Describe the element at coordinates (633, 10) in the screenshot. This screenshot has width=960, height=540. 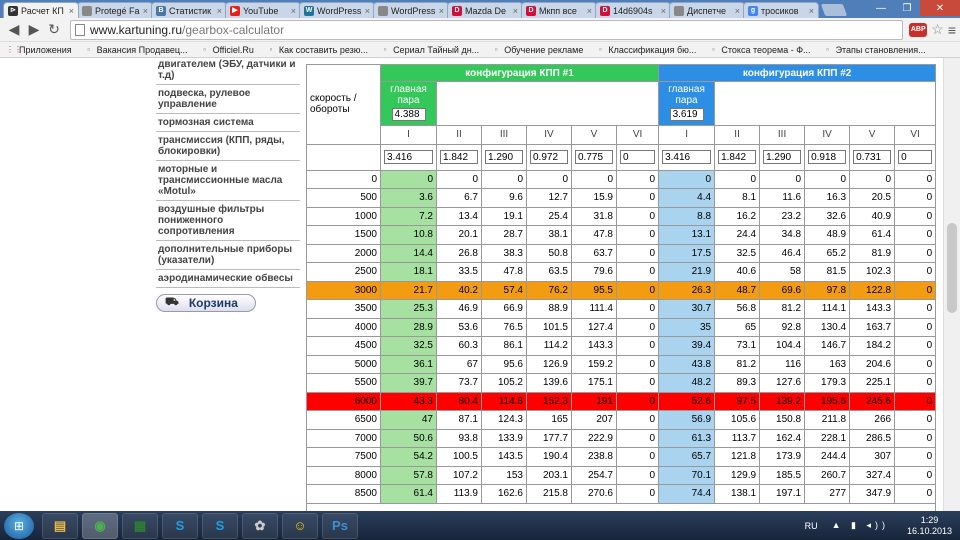
I see `browser-tab: D 14d6904s ×` at that location.